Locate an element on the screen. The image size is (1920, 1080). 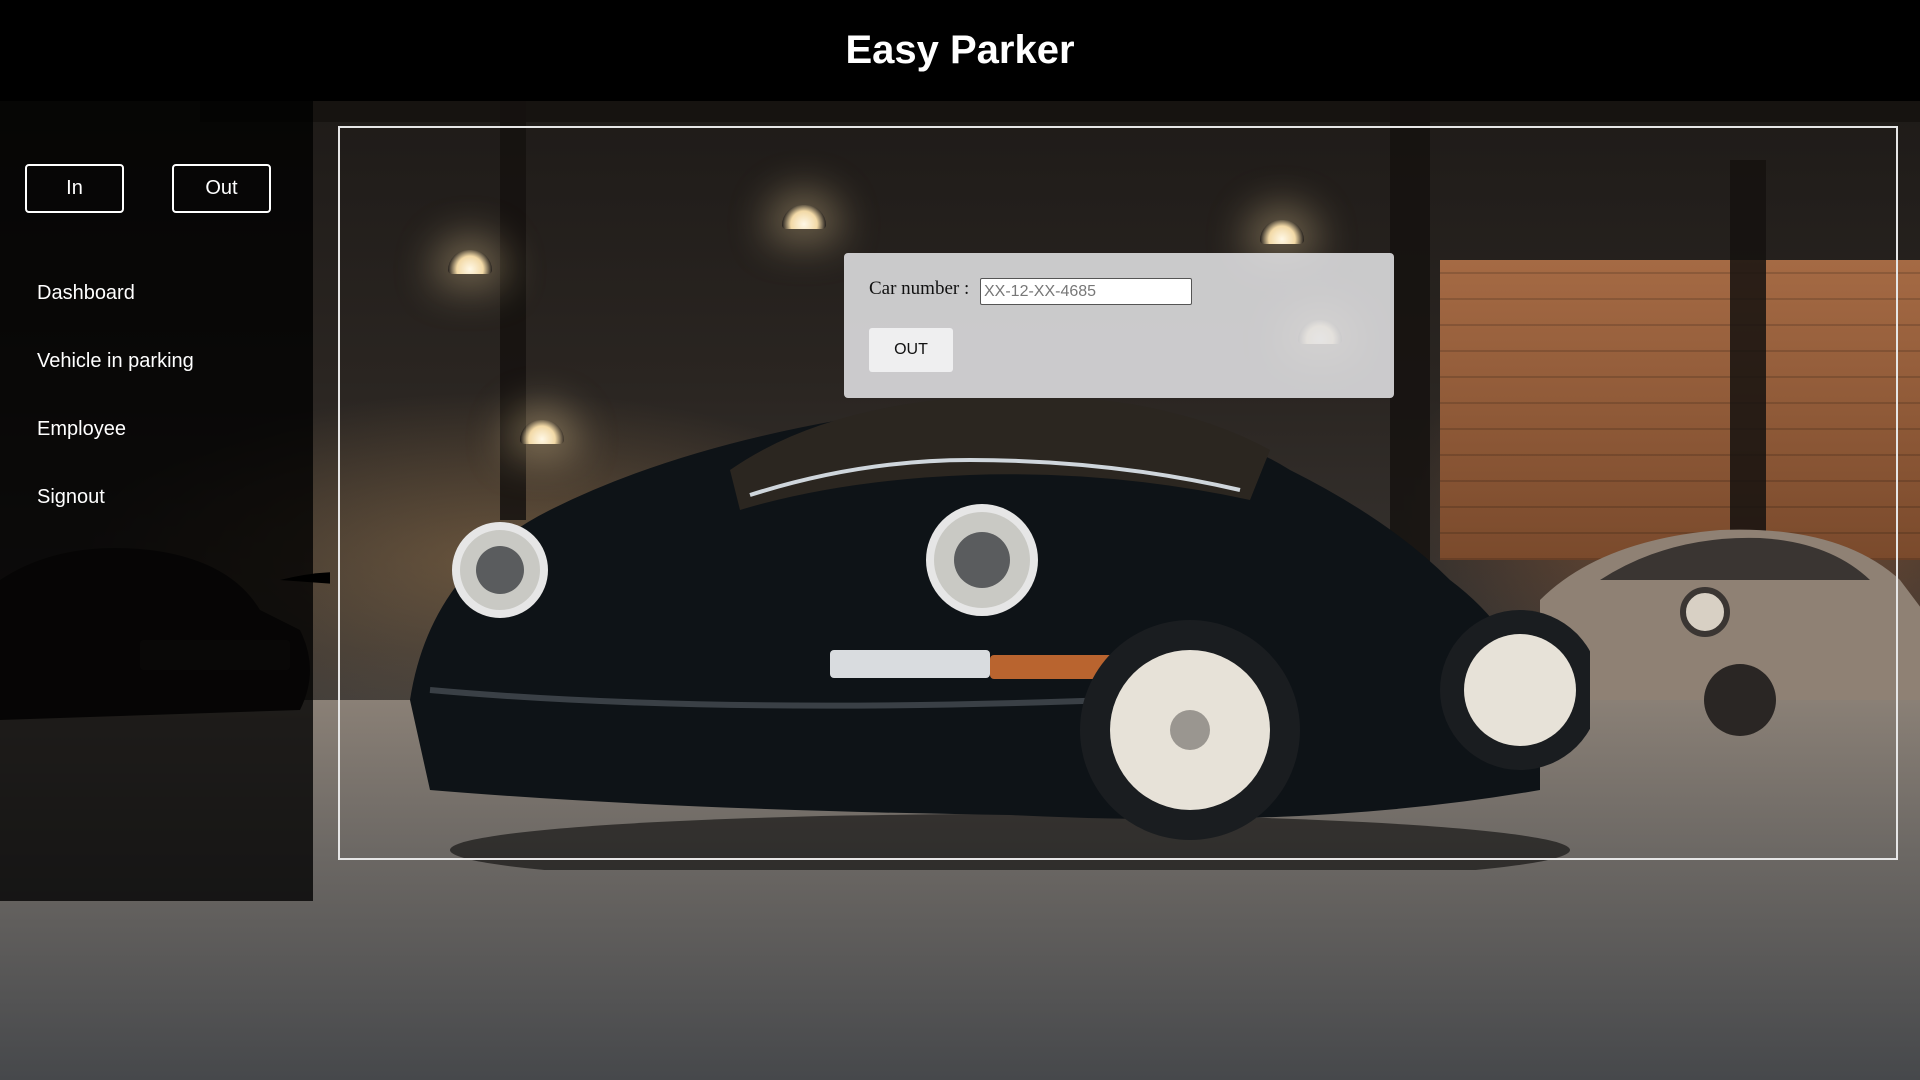
ceiling-beam is located at coordinates (1060, 111).